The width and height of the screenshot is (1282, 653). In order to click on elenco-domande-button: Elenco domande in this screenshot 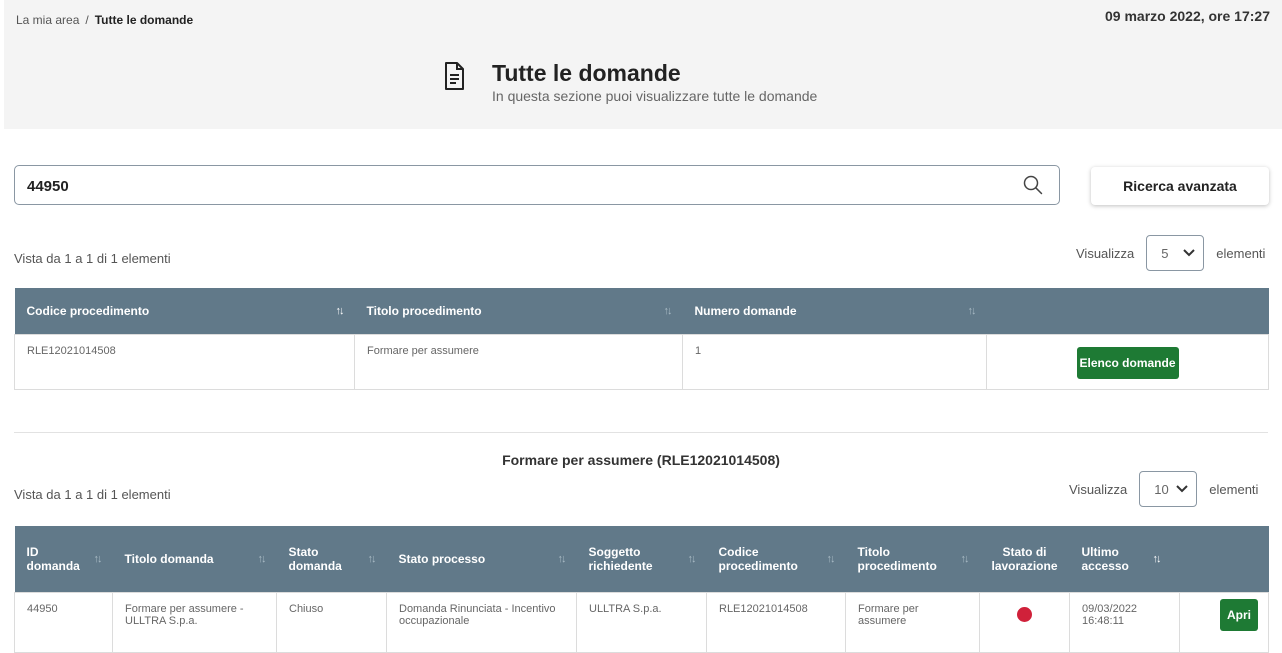, I will do `click(1127, 362)`.